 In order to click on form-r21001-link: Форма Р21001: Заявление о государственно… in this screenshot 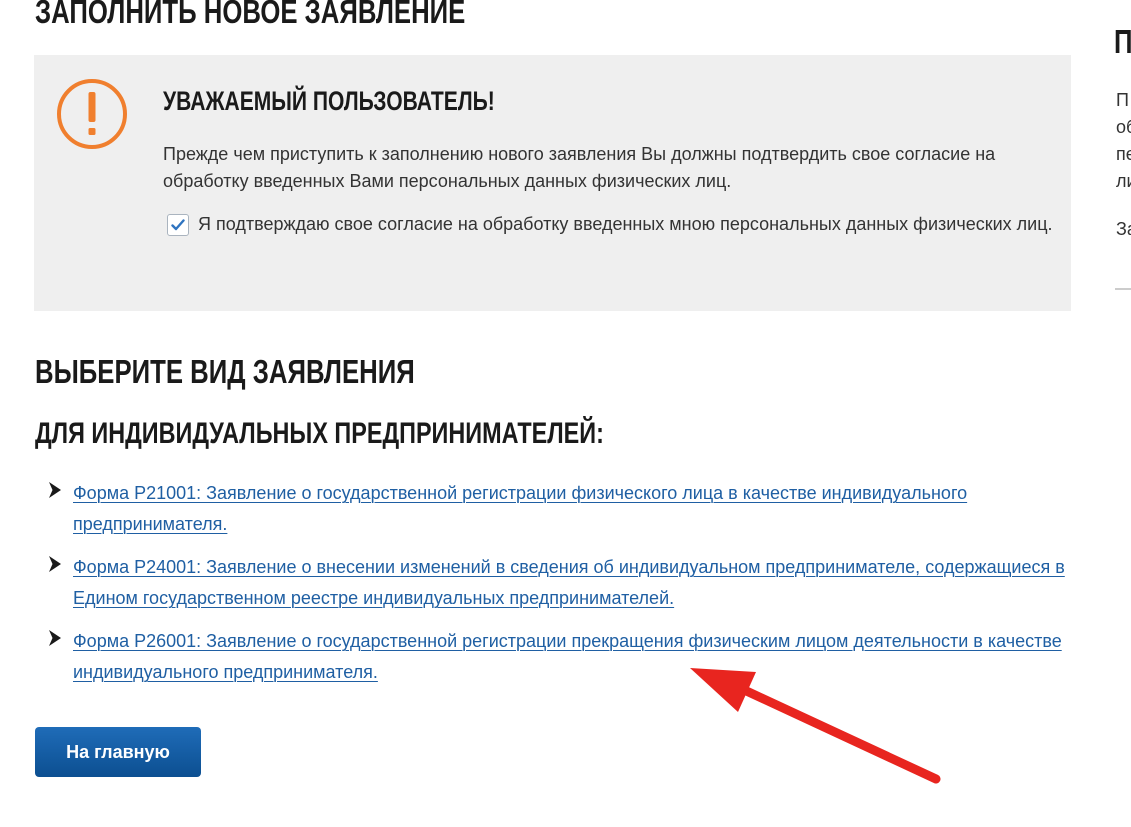, I will do `click(570, 509)`.